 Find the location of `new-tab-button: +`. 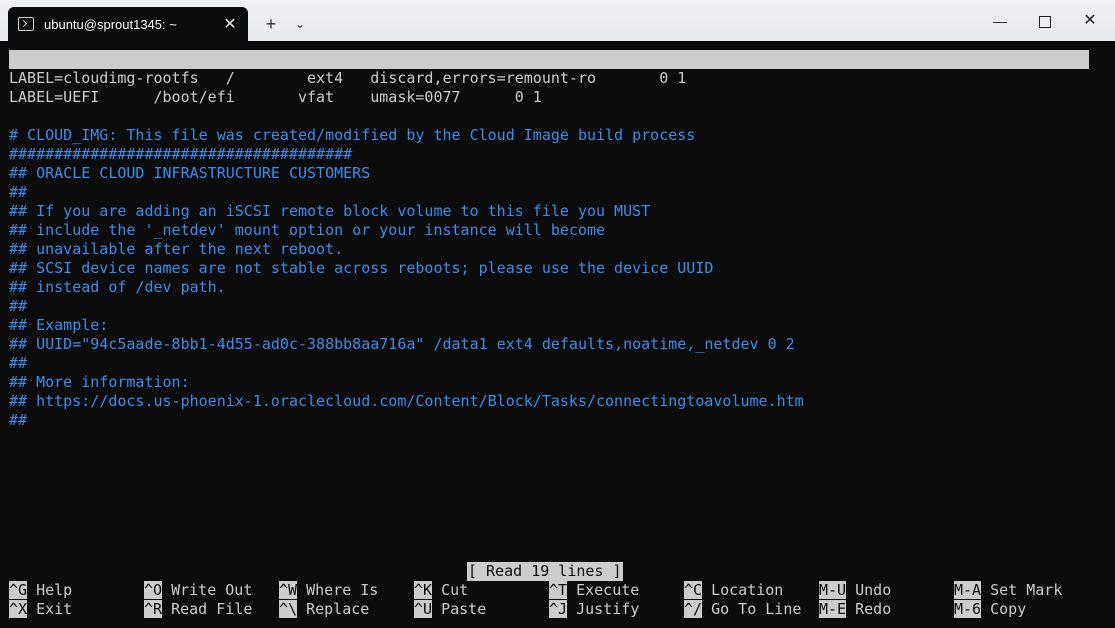

new-tab-button: + is located at coordinates (271, 24).